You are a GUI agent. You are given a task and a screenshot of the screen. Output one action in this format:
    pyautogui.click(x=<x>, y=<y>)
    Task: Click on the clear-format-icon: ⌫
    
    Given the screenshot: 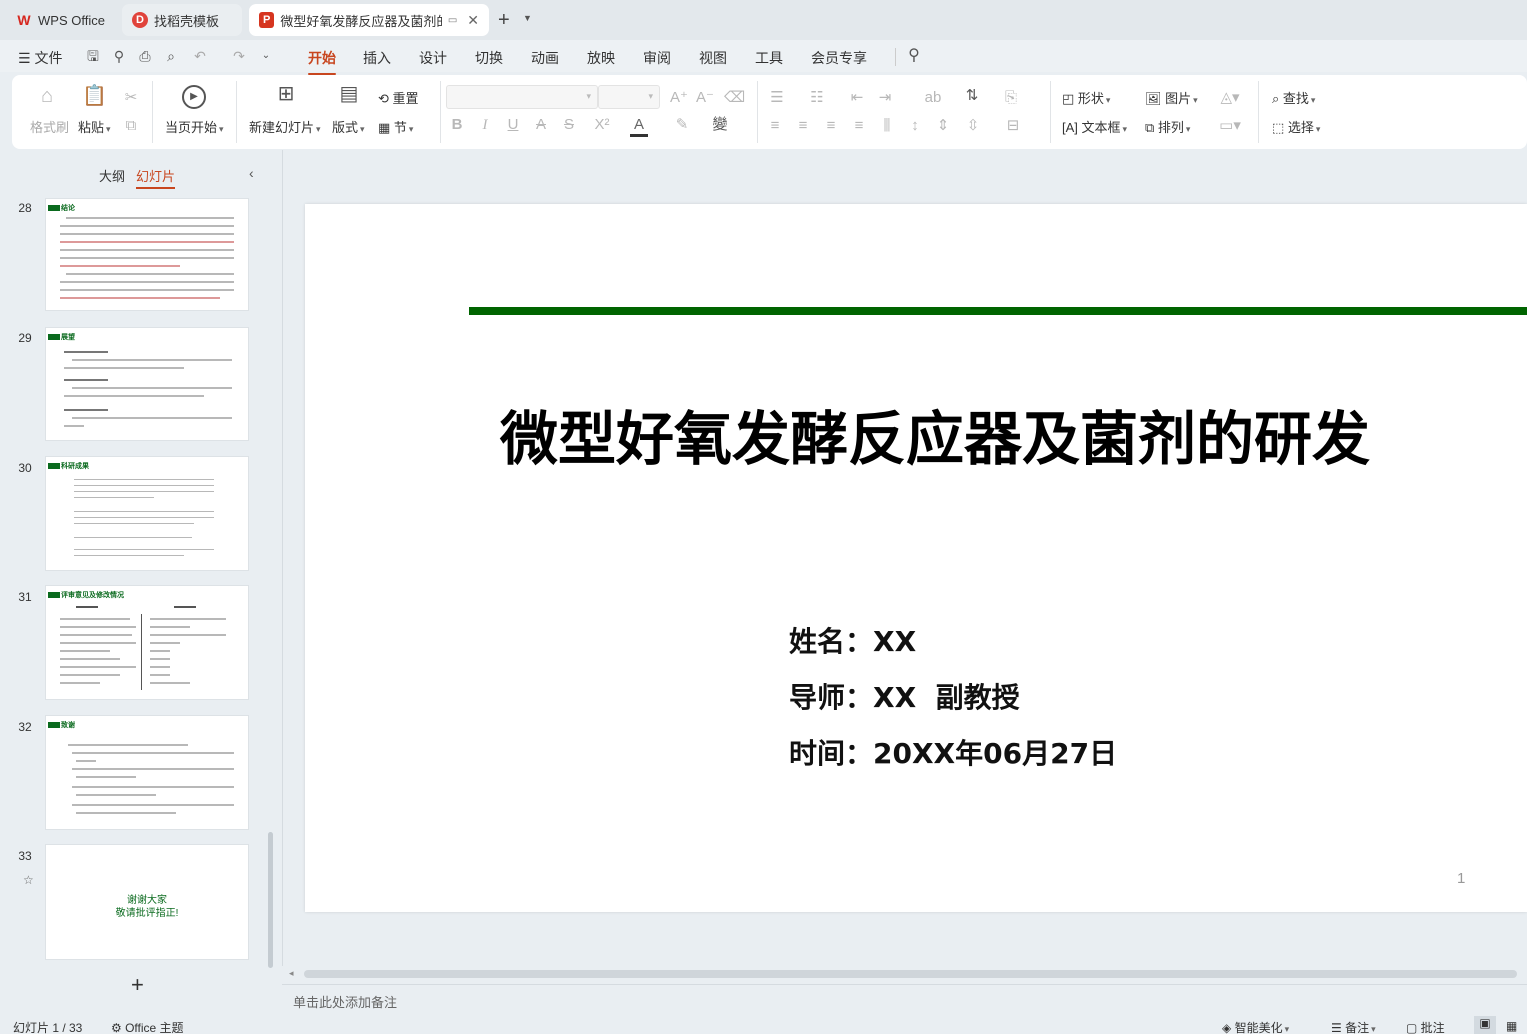 What is the action you would take?
    pyautogui.click(x=734, y=98)
    